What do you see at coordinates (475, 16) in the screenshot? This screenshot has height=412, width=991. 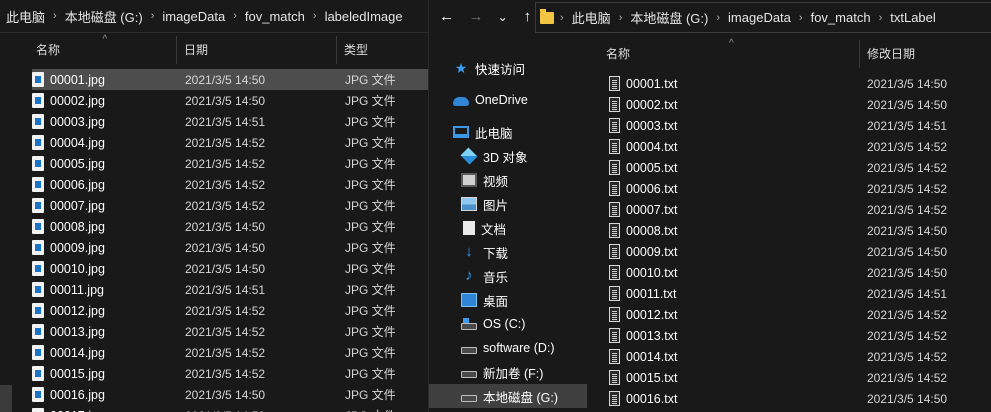 I see `forward-arrow-icon: →` at bounding box center [475, 16].